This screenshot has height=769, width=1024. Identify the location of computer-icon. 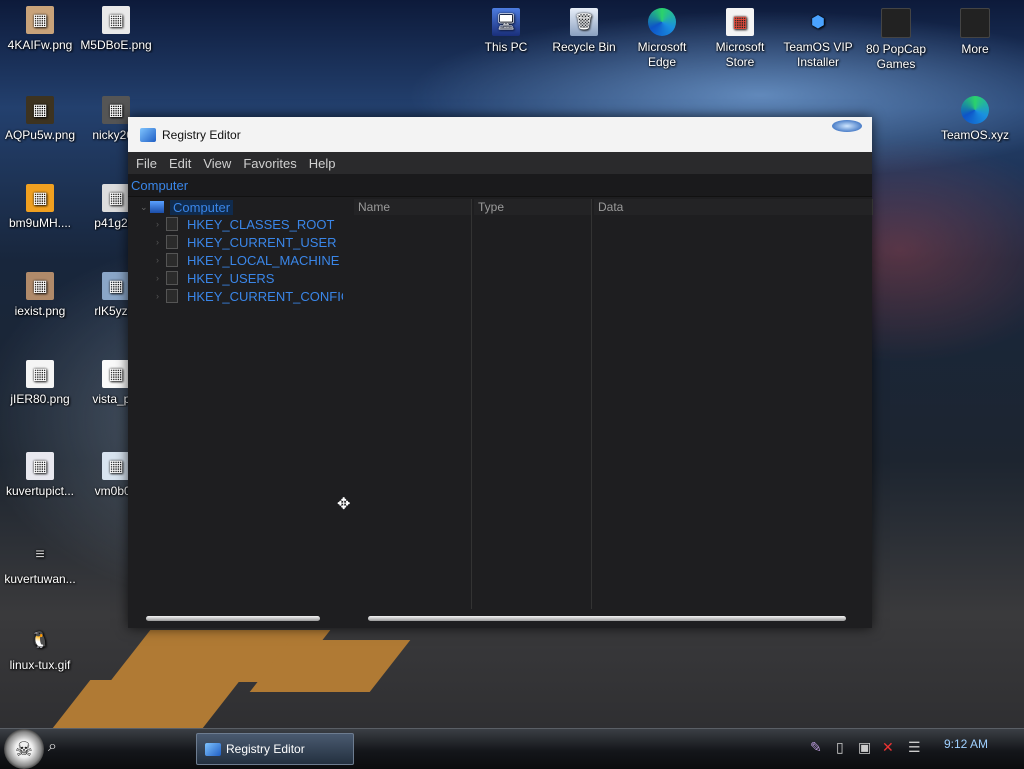
(157, 207).